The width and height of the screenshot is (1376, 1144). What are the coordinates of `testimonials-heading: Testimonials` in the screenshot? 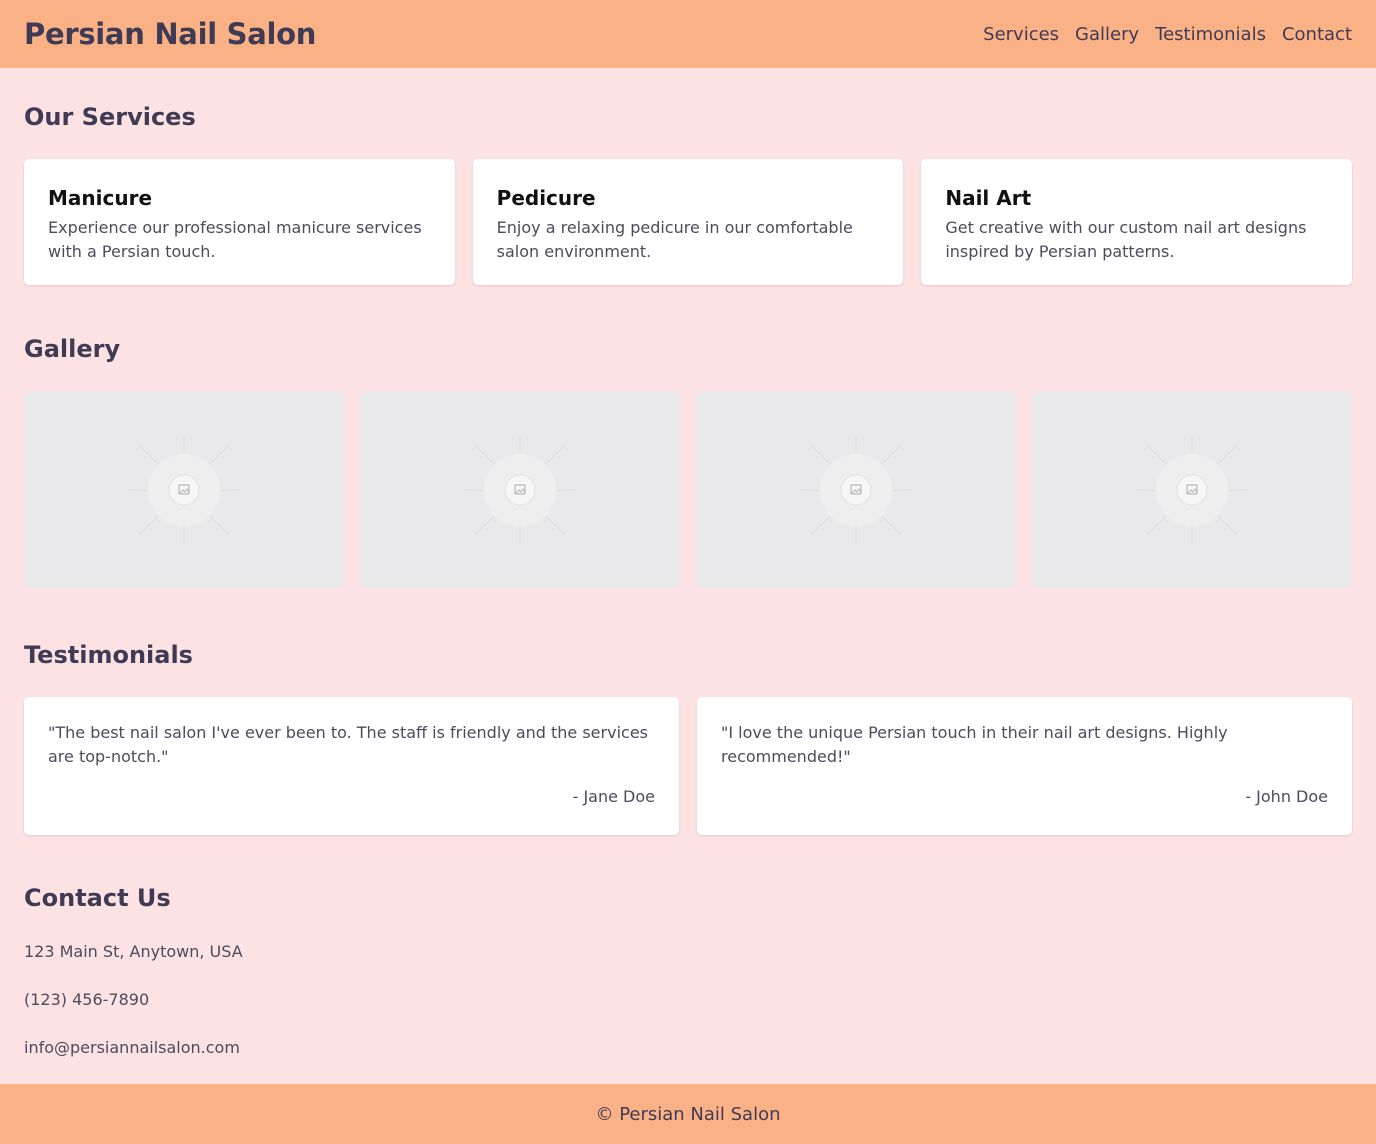 It's located at (108, 655).